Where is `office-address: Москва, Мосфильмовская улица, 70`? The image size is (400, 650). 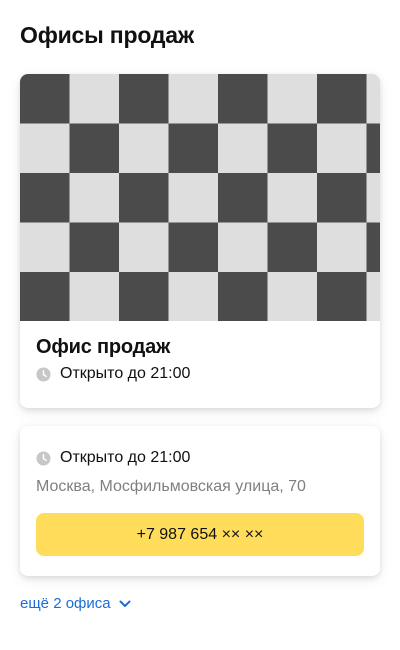 office-address: Москва, Мосфильмовская улица, 70 is located at coordinates (171, 486).